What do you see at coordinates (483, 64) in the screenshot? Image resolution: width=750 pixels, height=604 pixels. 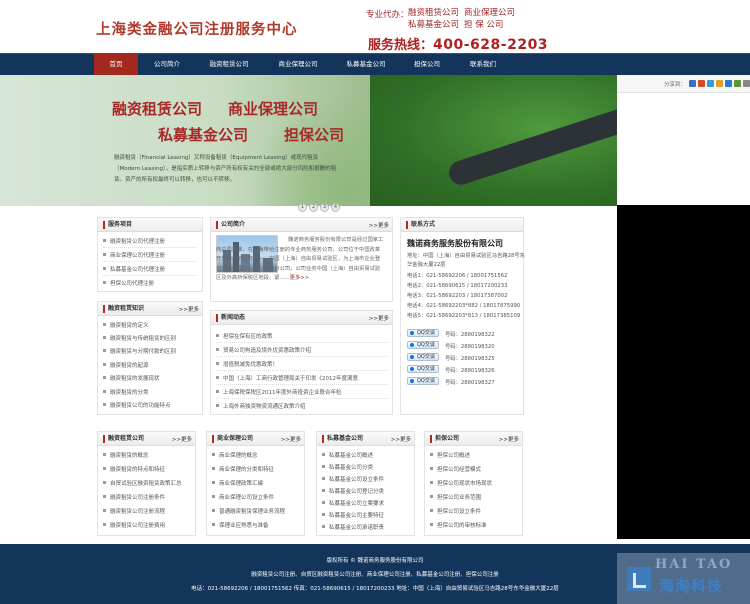 I see `nav-contact: 联系我们` at bounding box center [483, 64].